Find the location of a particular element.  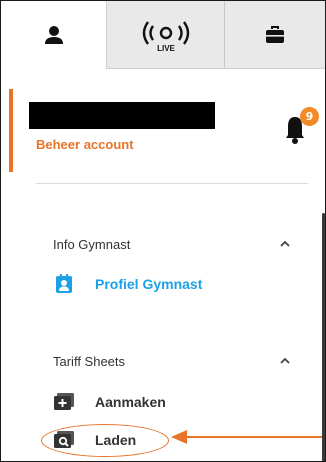

active-accent-bar is located at coordinates (11, 130).